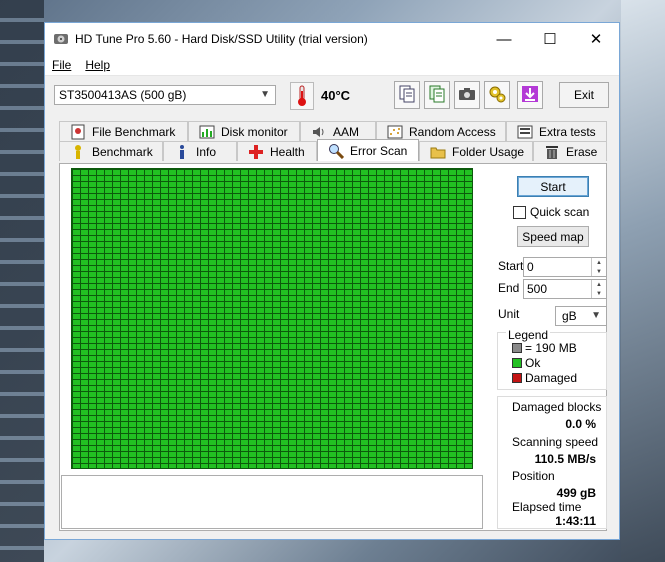 The width and height of the screenshot is (665, 562). I want to click on damaged-blocks-label: Damaged blocks, so click(557, 407).